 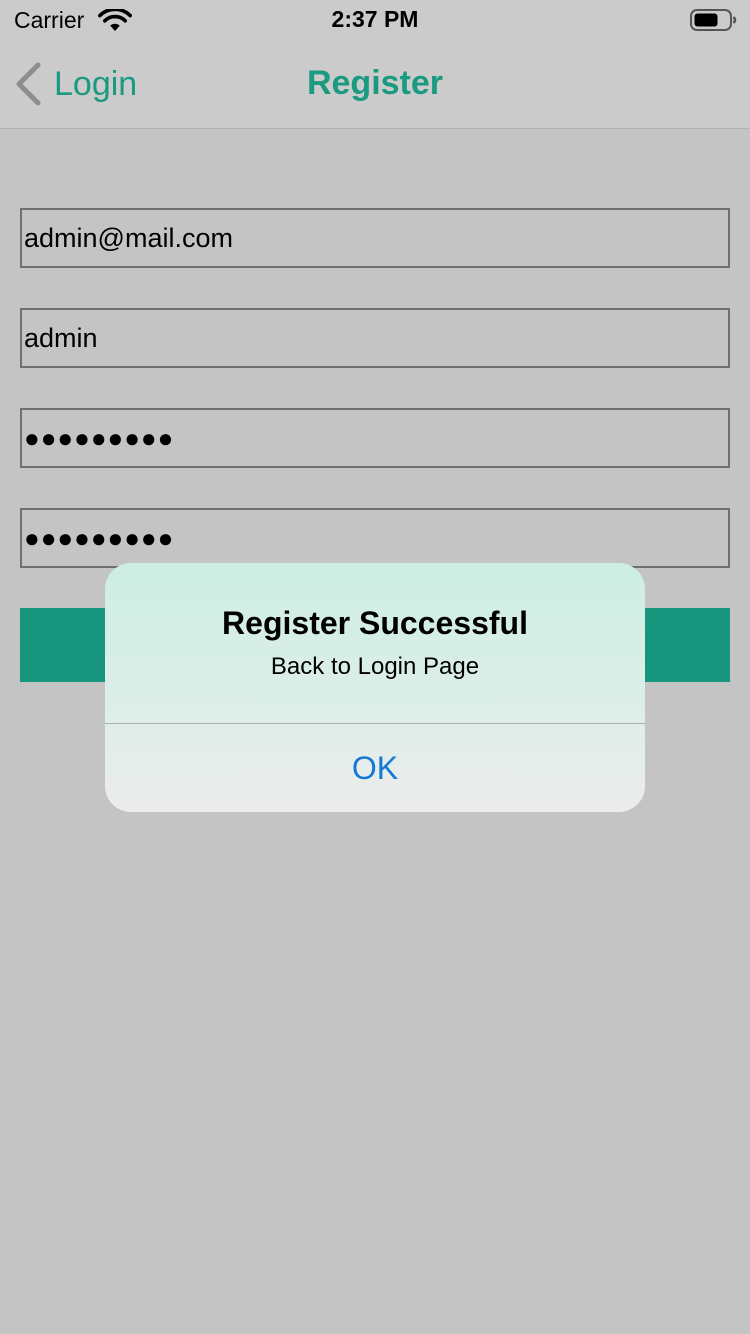 What do you see at coordinates (375, 338) in the screenshot?
I see `username-field: admin` at bounding box center [375, 338].